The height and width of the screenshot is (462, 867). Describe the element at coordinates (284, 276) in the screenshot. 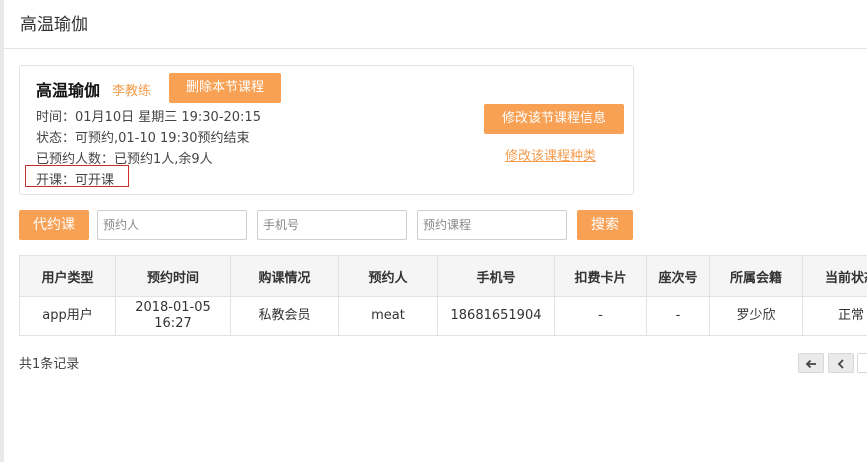

I see `col-purchase: 购课情况` at that location.